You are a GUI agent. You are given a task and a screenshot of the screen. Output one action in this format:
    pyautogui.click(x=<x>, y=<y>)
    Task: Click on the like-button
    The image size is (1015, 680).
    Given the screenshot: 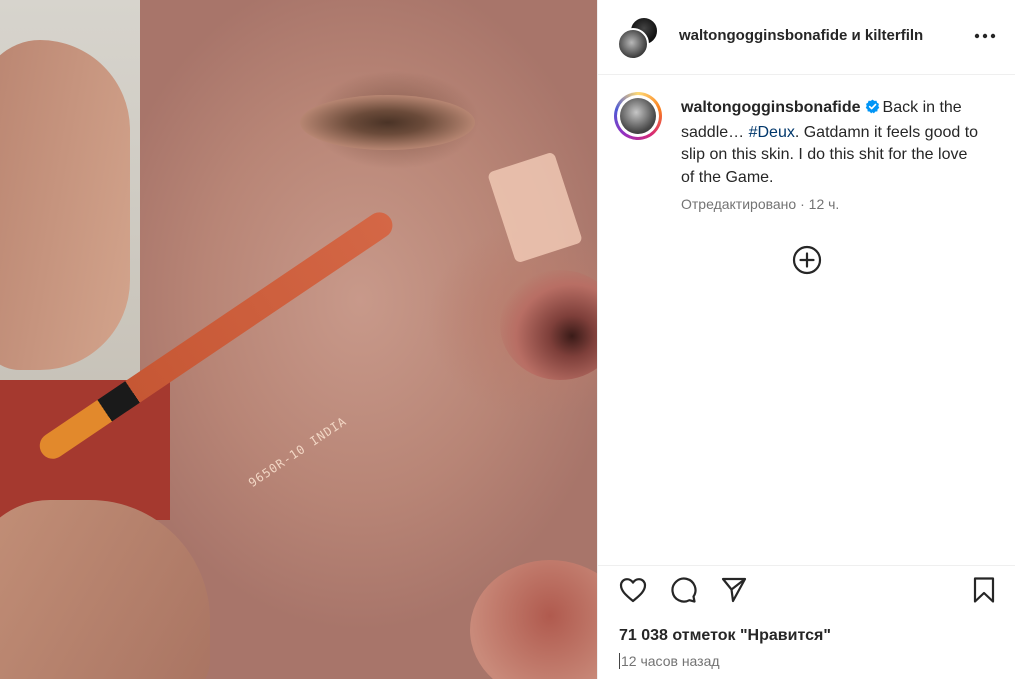 What is the action you would take?
    pyautogui.click(x=633, y=590)
    